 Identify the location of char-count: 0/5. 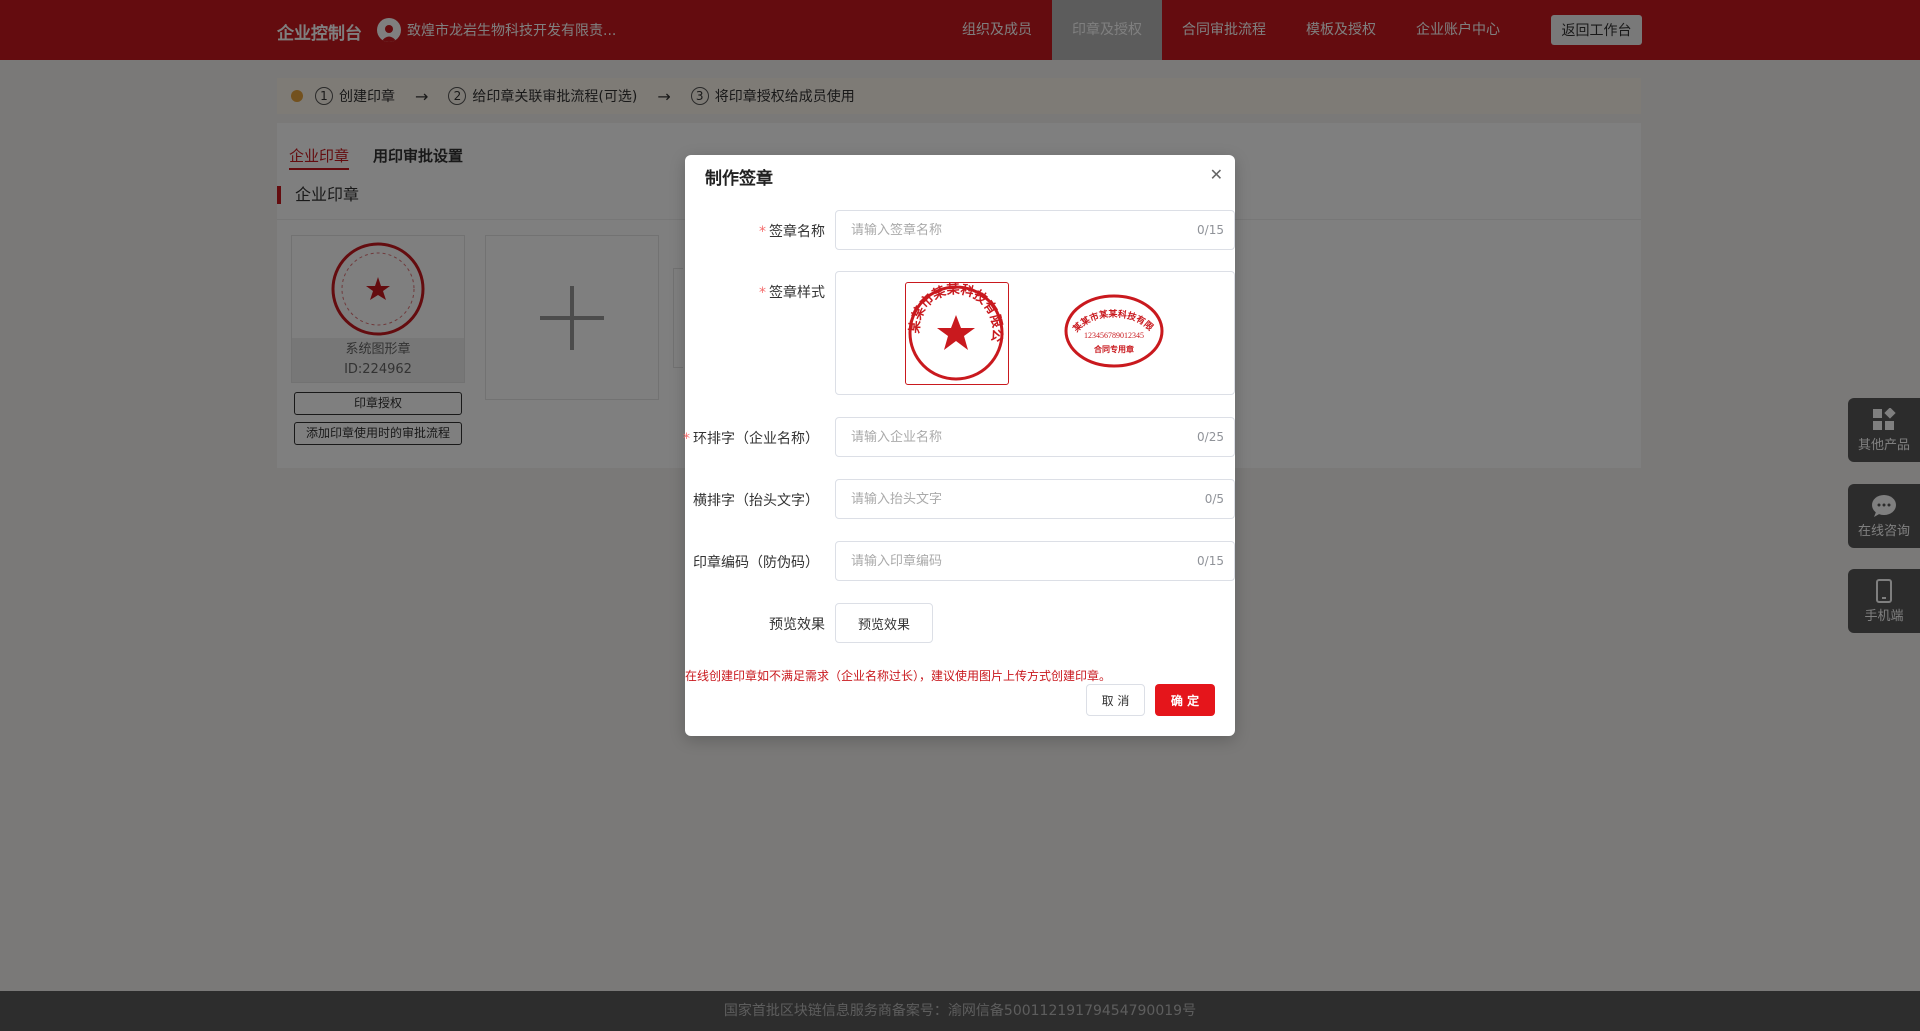
(1214, 499).